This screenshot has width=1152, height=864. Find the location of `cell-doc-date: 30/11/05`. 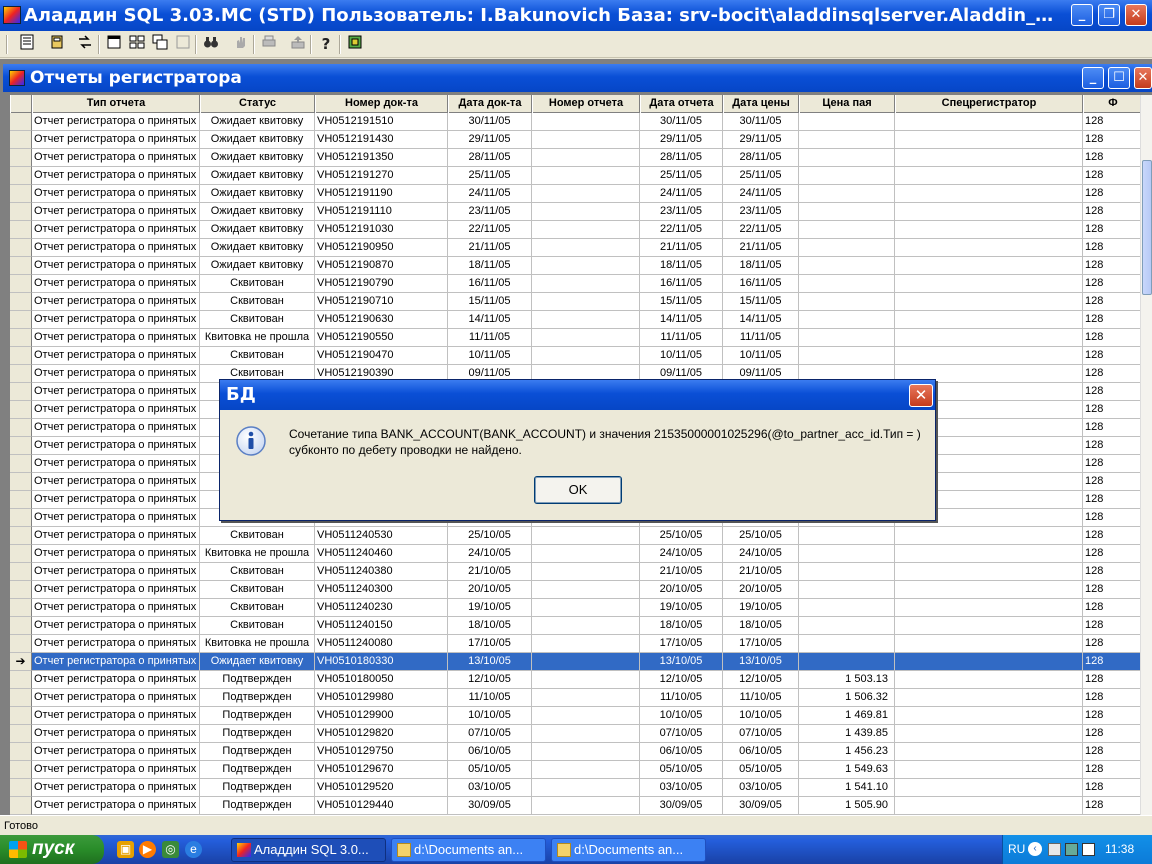

cell-doc-date: 30/11/05 is located at coordinates (490, 122).